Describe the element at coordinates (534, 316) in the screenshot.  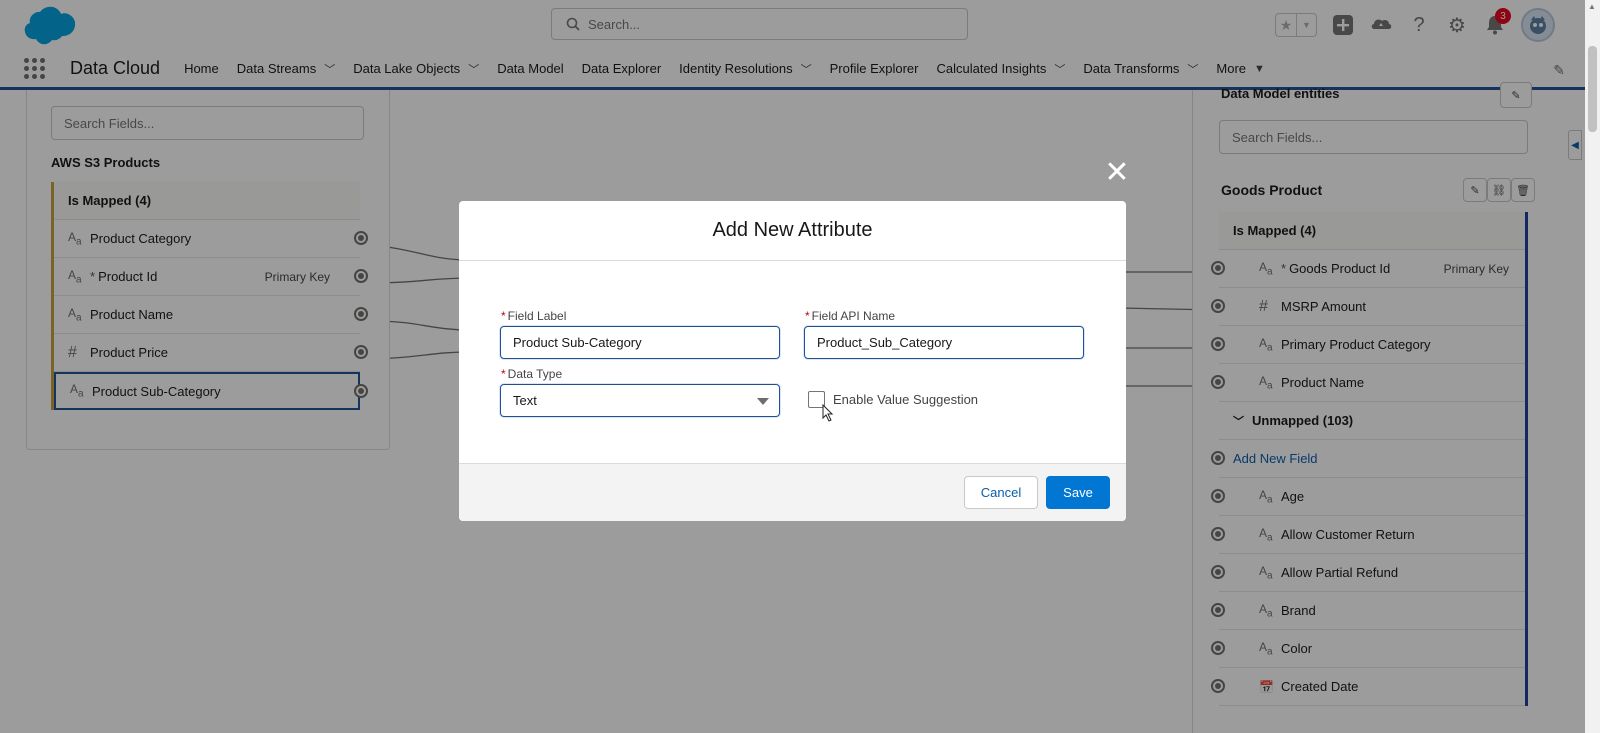
I see `field-label-label: * Field Label` at that location.